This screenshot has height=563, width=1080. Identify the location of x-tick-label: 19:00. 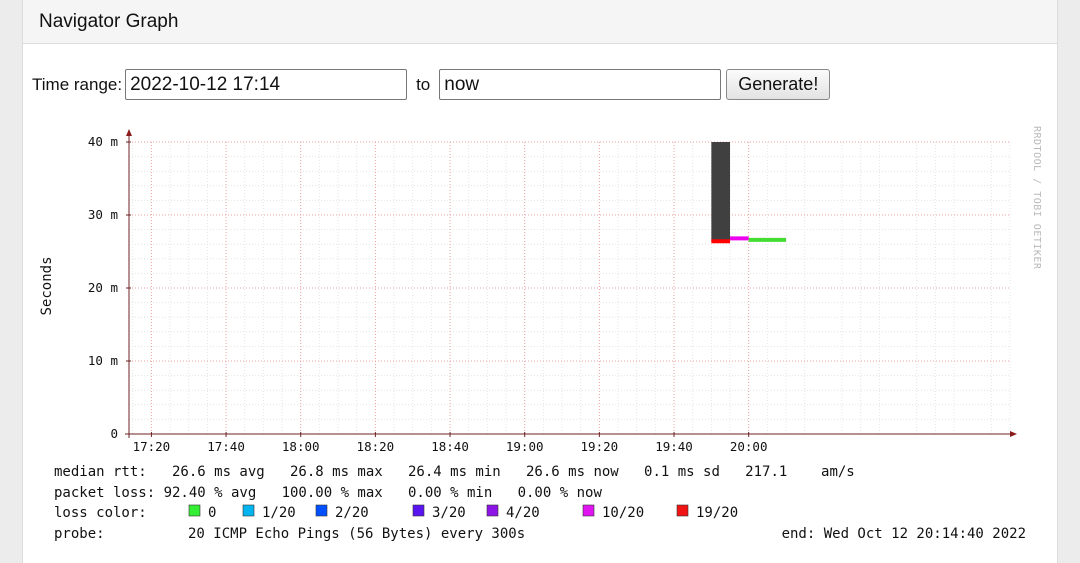
(525, 446).